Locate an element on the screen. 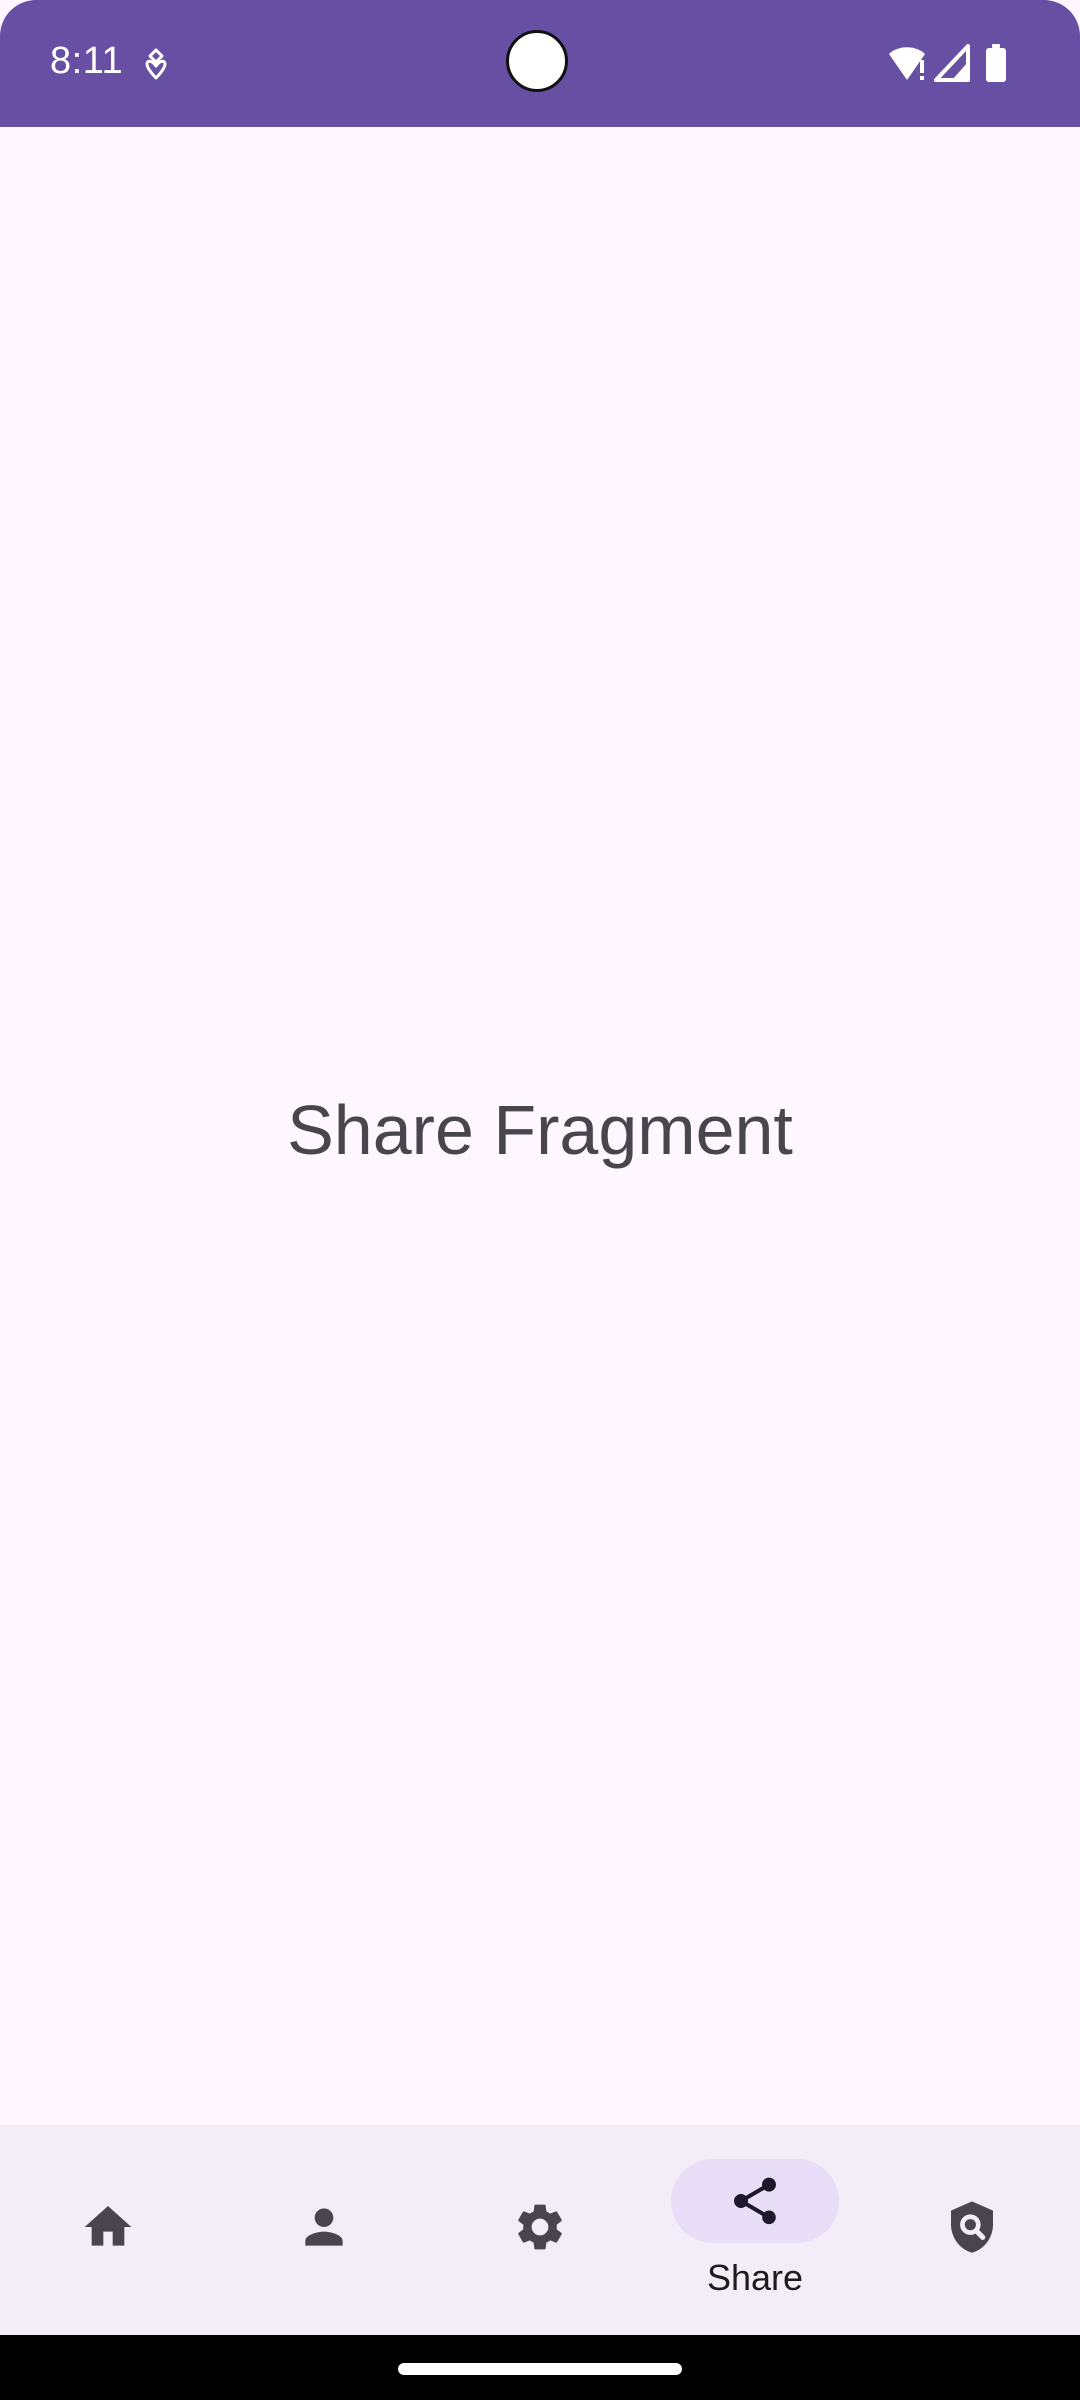 Image resolution: width=1080 pixels, height=2400 pixels. fragment-title: Share Fragment is located at coordinates (540, 1130).